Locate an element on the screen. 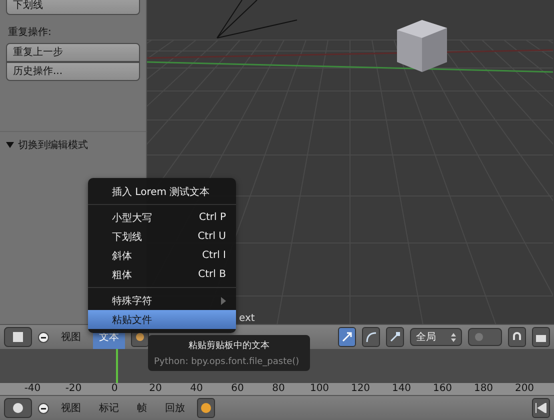  rotate-tool-button is located at coordinates (371, 337).